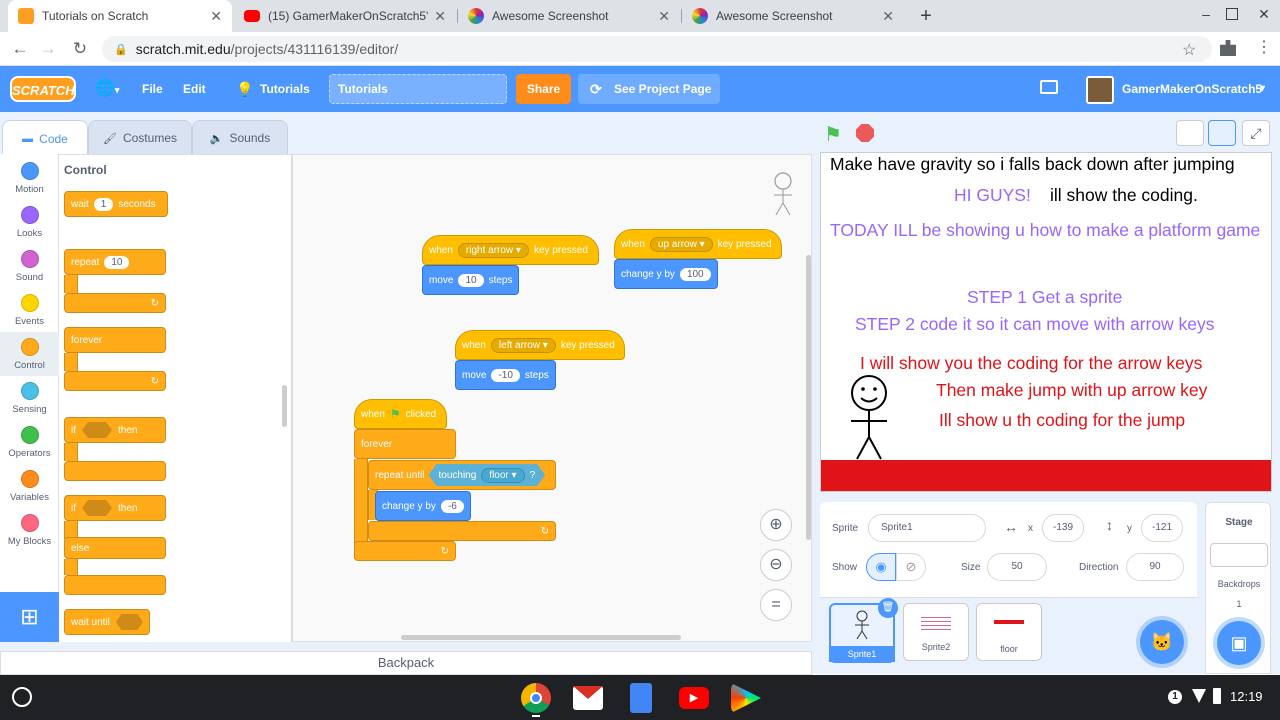  Describe the element at coordinates (1222, 133) in the screenshot. I see `normal-stage-button` at that location.